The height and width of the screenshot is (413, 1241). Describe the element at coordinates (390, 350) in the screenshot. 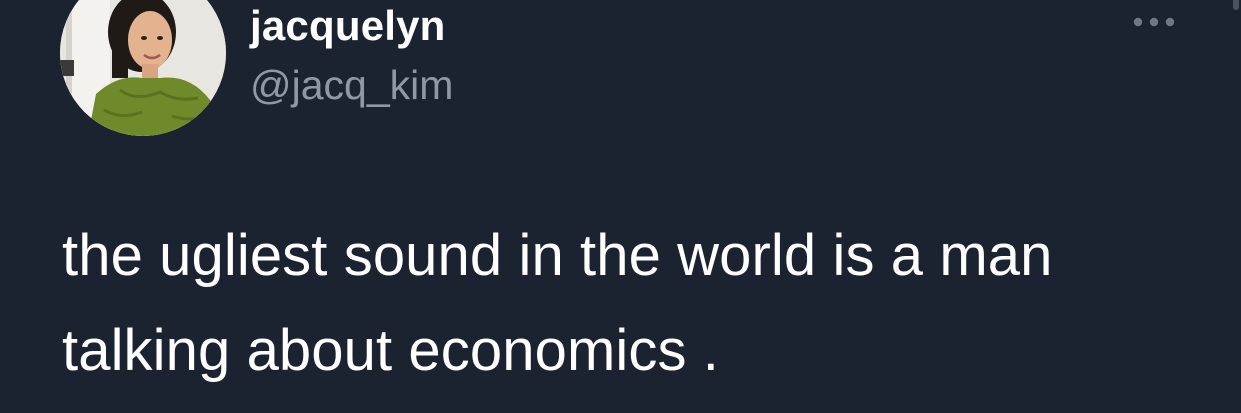

I see `tweet-text-line: talking about economics .` at that location.